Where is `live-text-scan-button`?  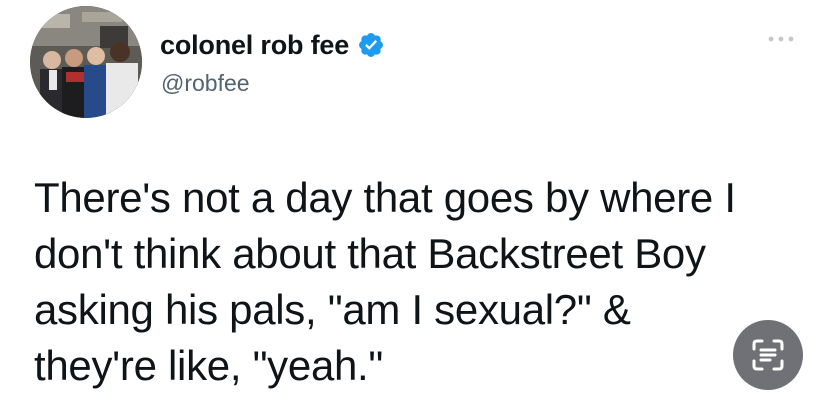
live-text-scan-button is located at coordinates (768, 355).